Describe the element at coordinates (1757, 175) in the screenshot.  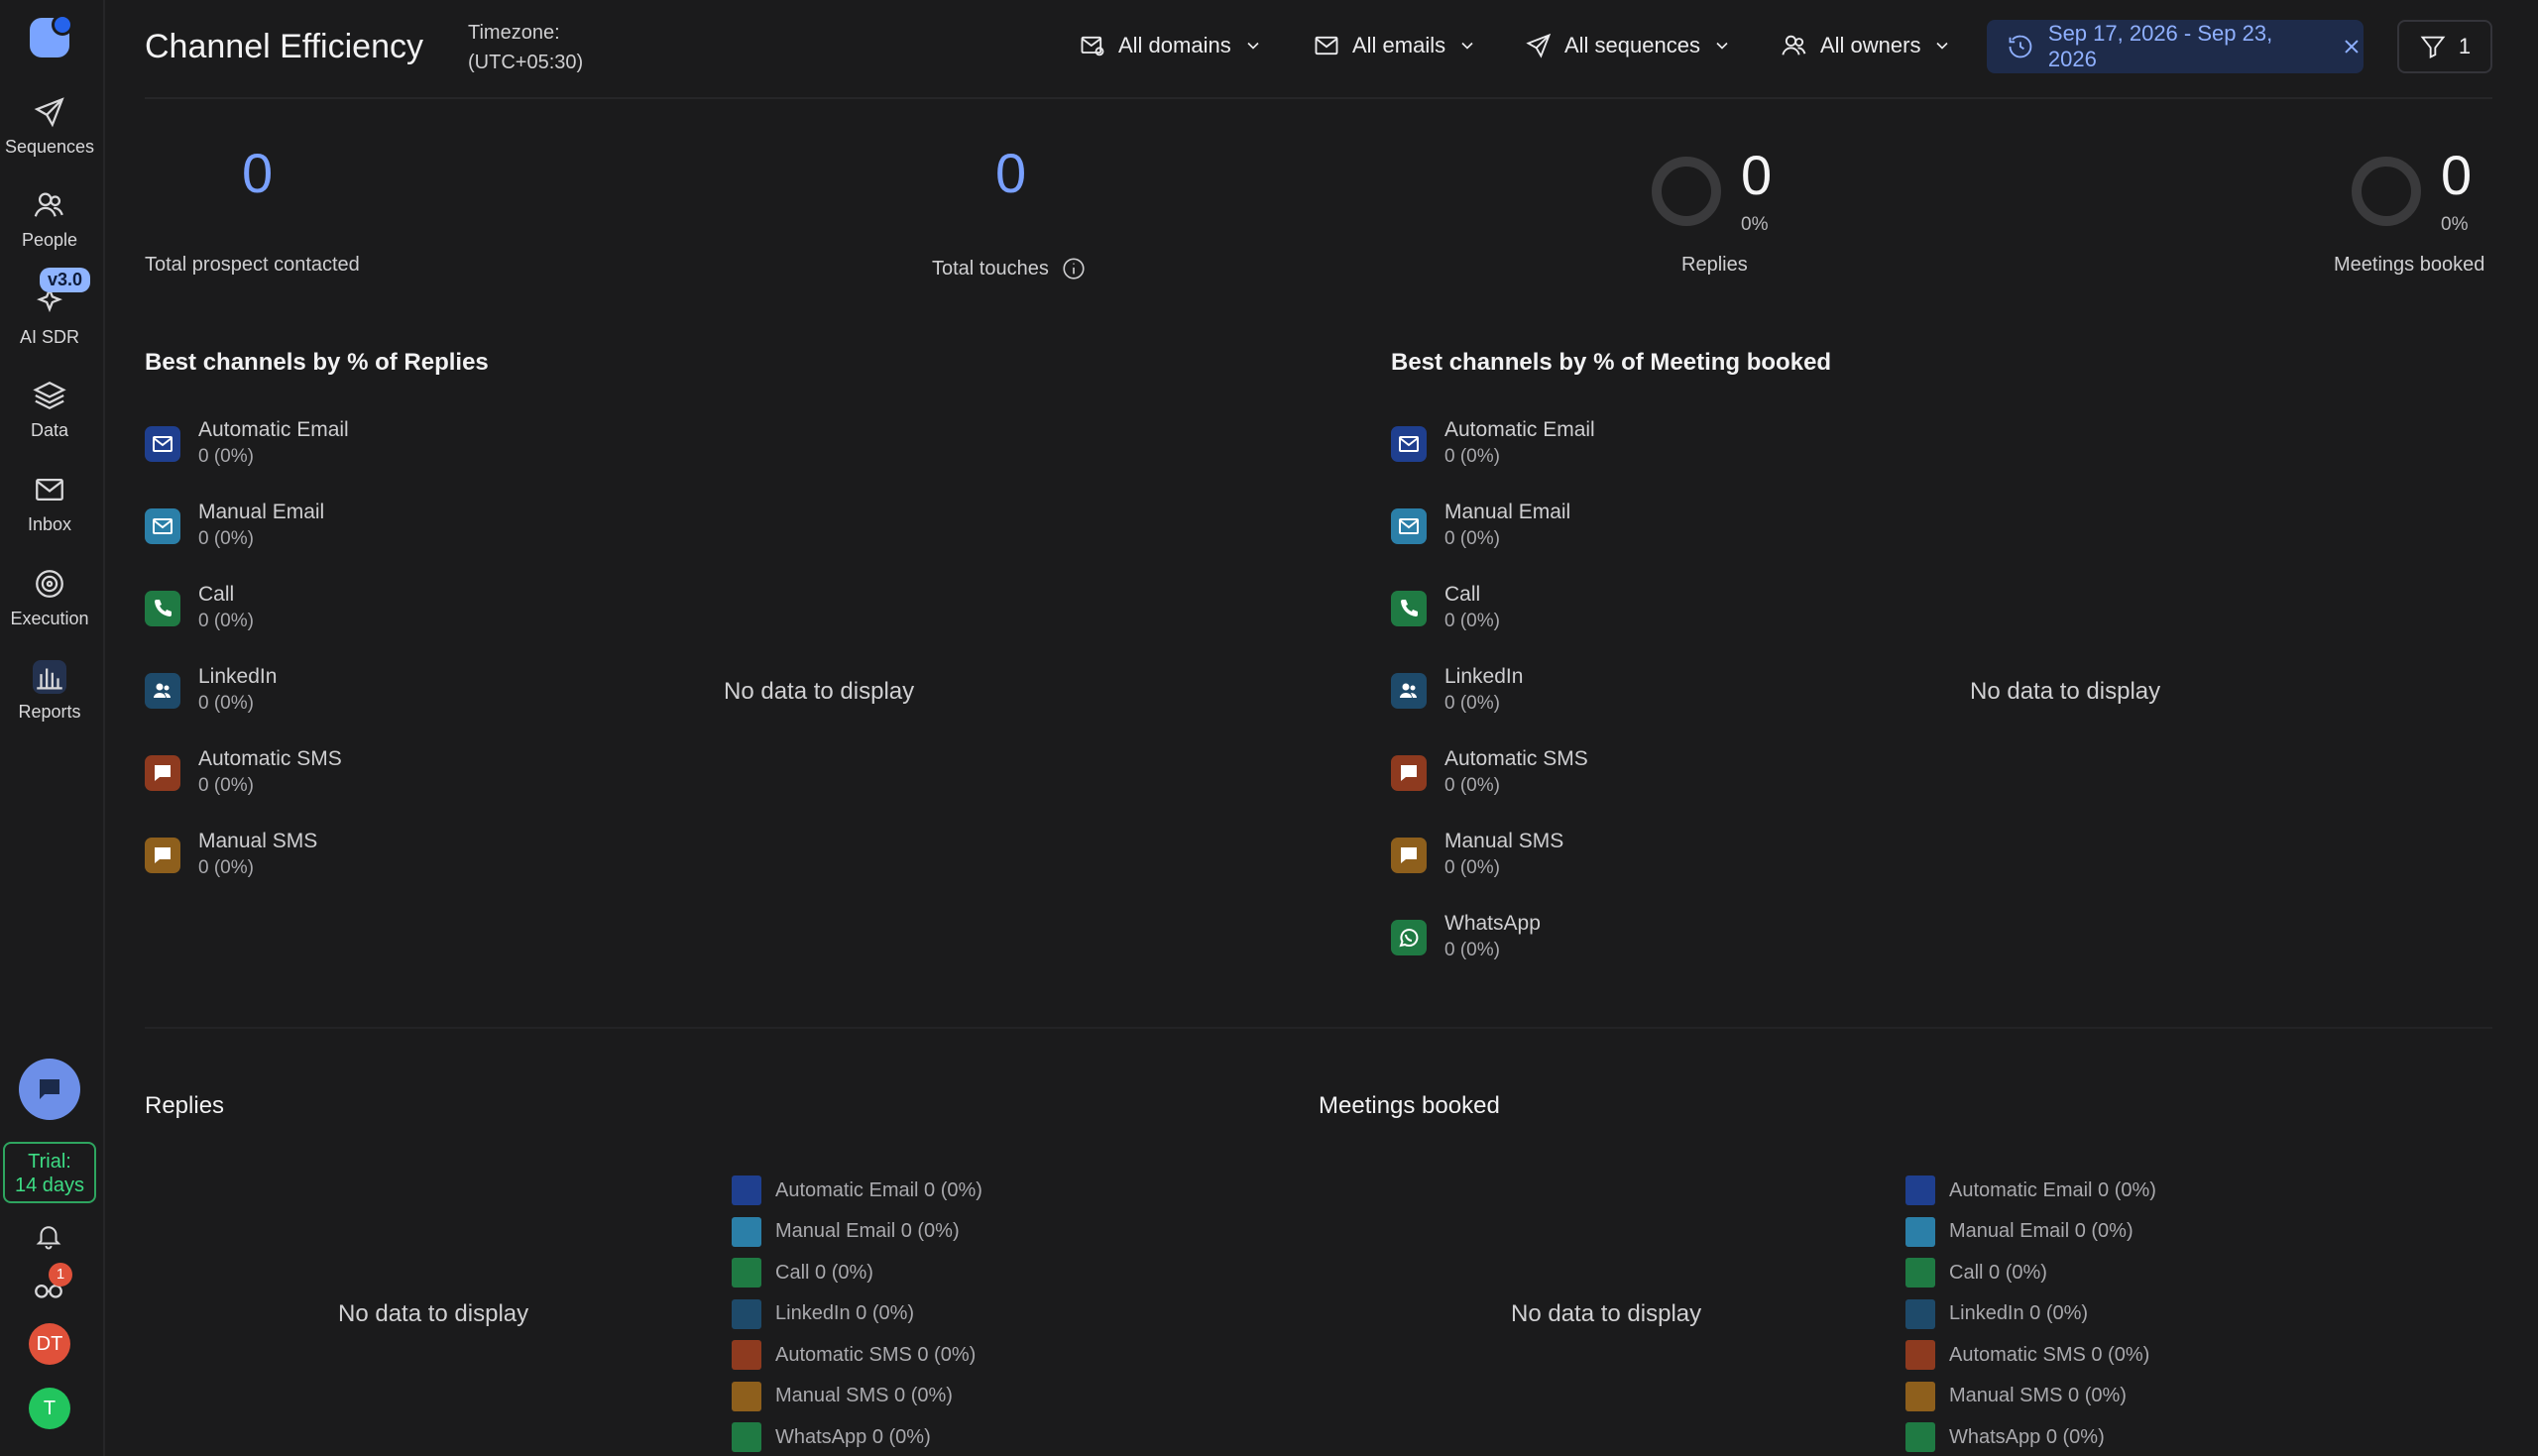
I see `replies-count: 0` at that location.